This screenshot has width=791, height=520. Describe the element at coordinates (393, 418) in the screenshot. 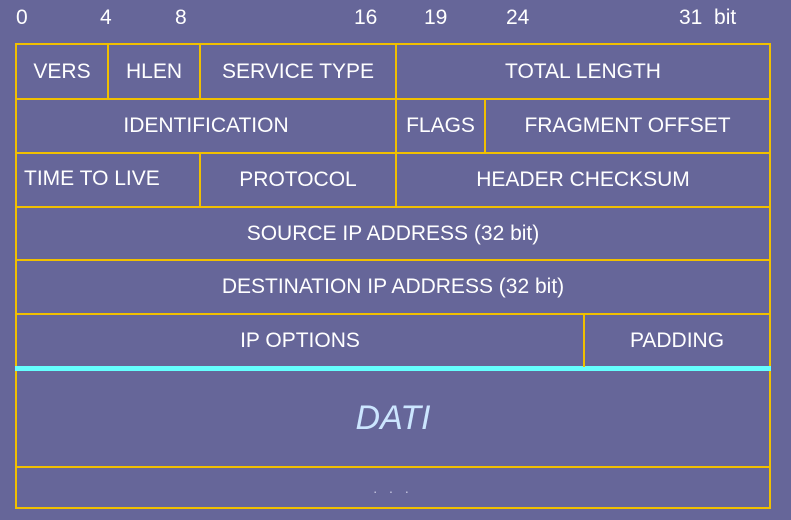

I see `data-section-label: DATI` at that location.